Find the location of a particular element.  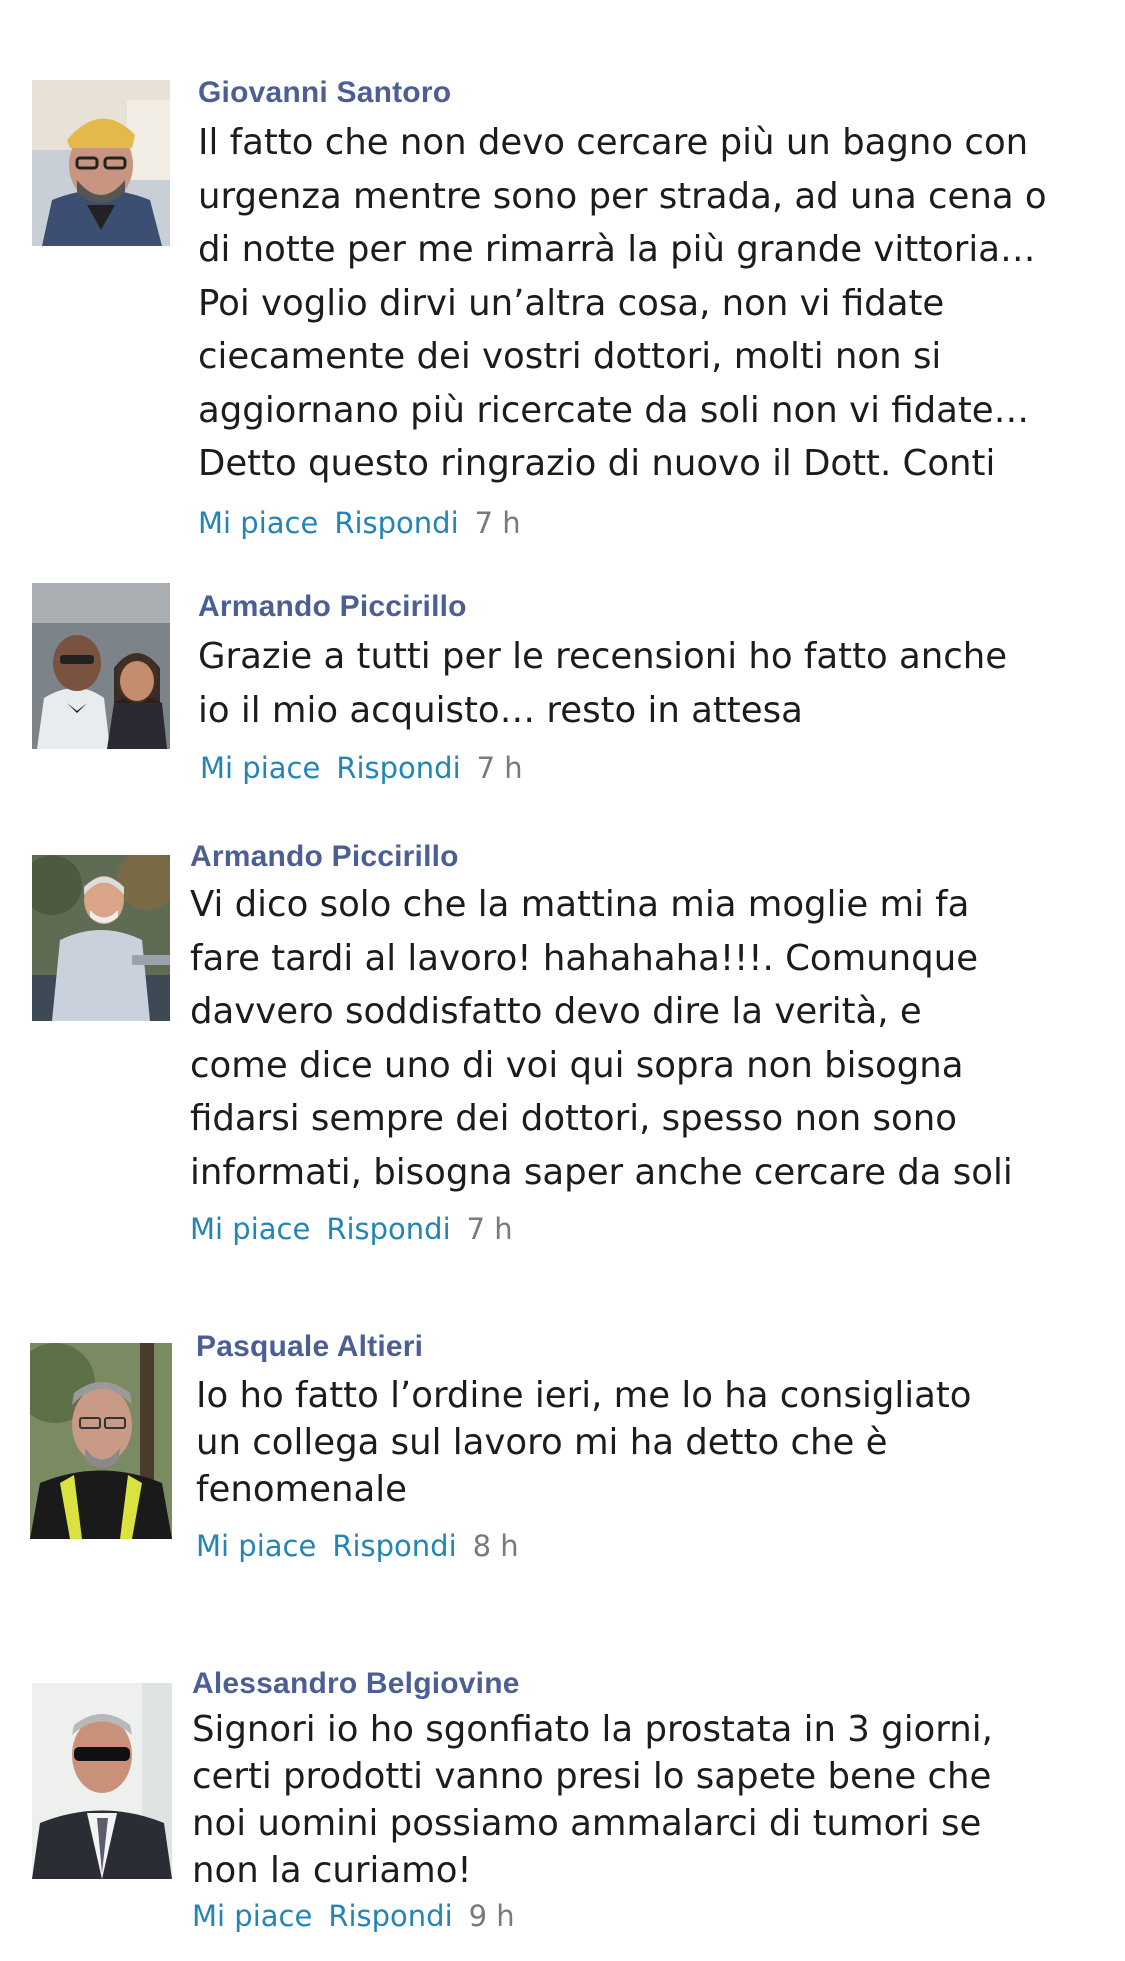

comment-actions: Mi piace Rispondi 9 h is located at coordinates (353, 1916).